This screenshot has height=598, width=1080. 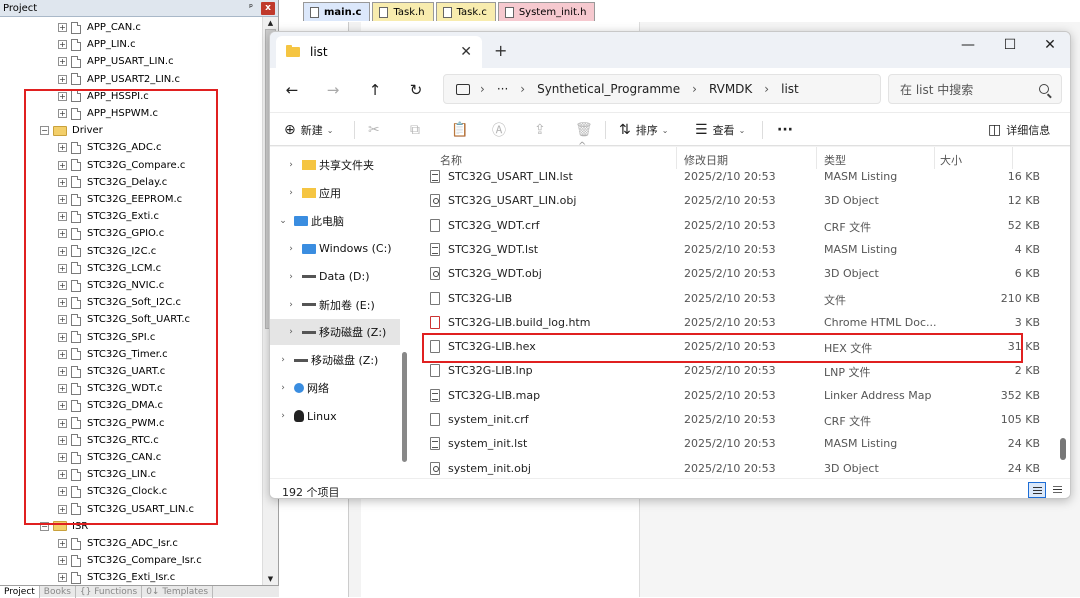 I want to click on file-row: STC32G_WDT.crf 2025/2/10 20:53 CRF 文件 52 KB, so click(x=736, y=226).